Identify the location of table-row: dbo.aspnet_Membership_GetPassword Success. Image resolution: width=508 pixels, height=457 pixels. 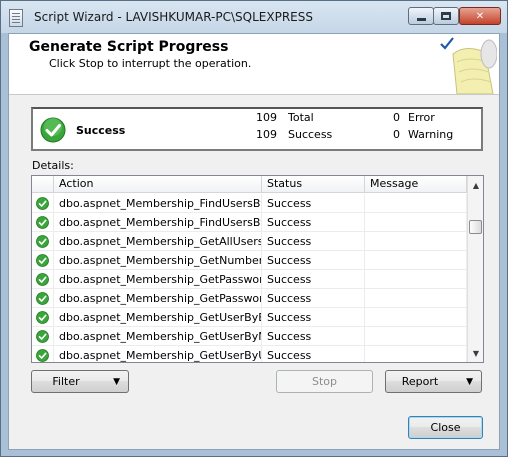
(249, 279).